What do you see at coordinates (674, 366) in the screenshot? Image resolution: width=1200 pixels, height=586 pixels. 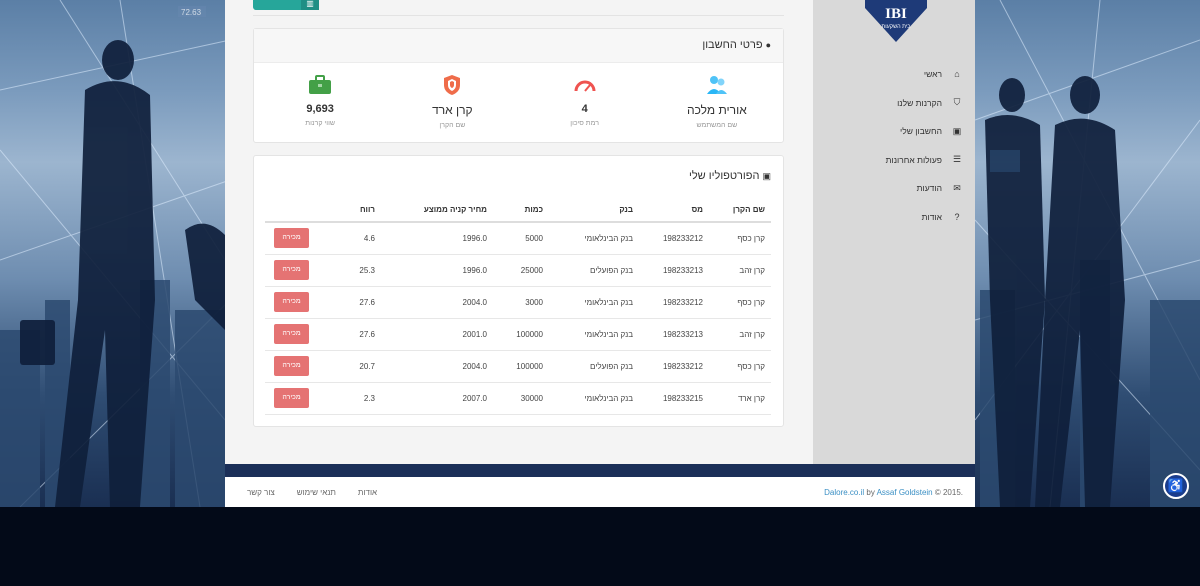 I see `table-cell: 198233212` at bounding box center [674, 366].